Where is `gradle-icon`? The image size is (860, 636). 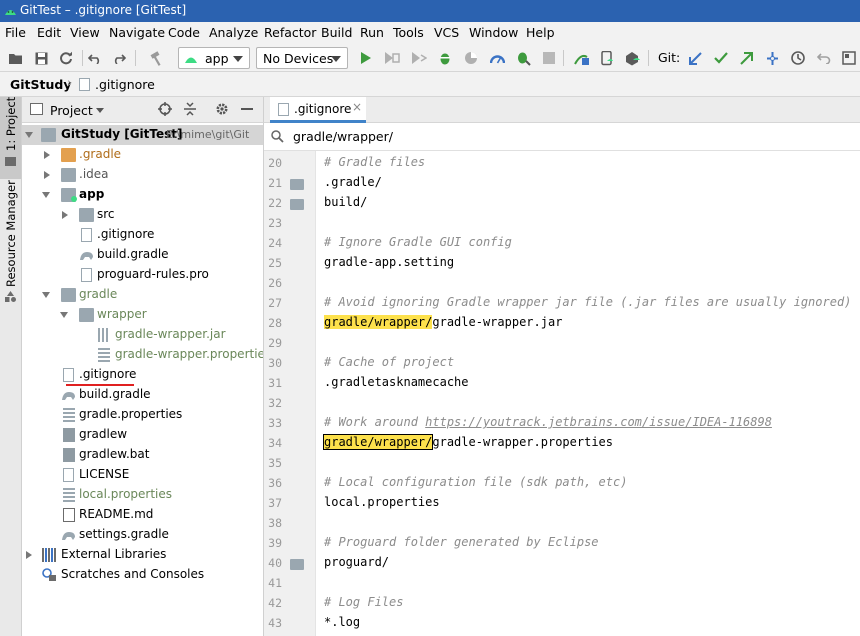
gradle-icon is located at coordinates (68, 535).